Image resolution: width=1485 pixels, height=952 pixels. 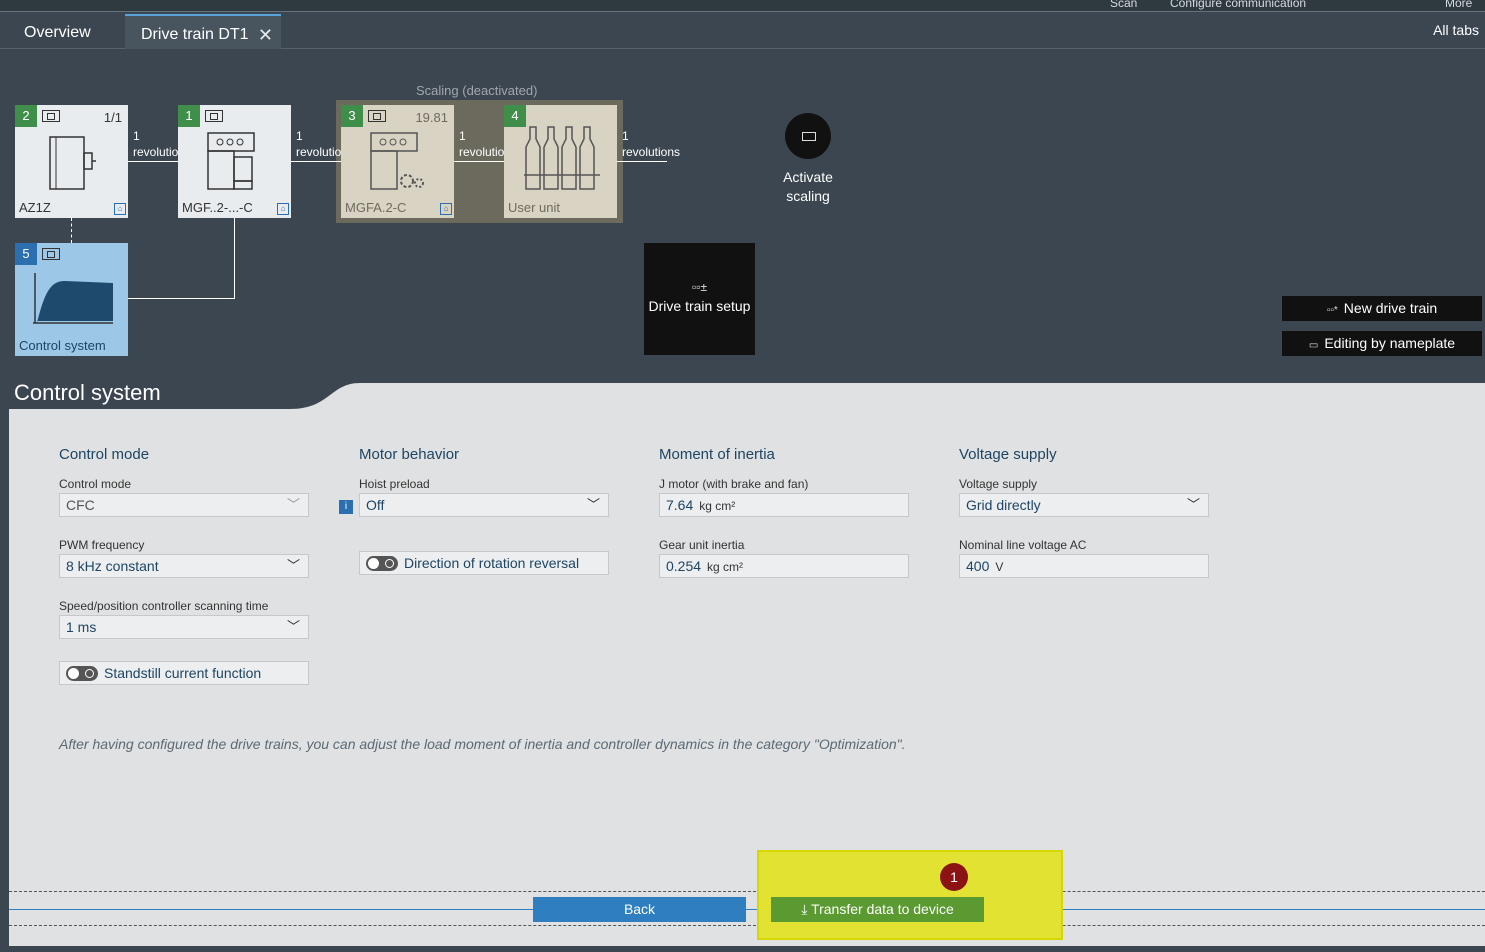 I want to click on bottles-icon, so click(x=562, y=158).